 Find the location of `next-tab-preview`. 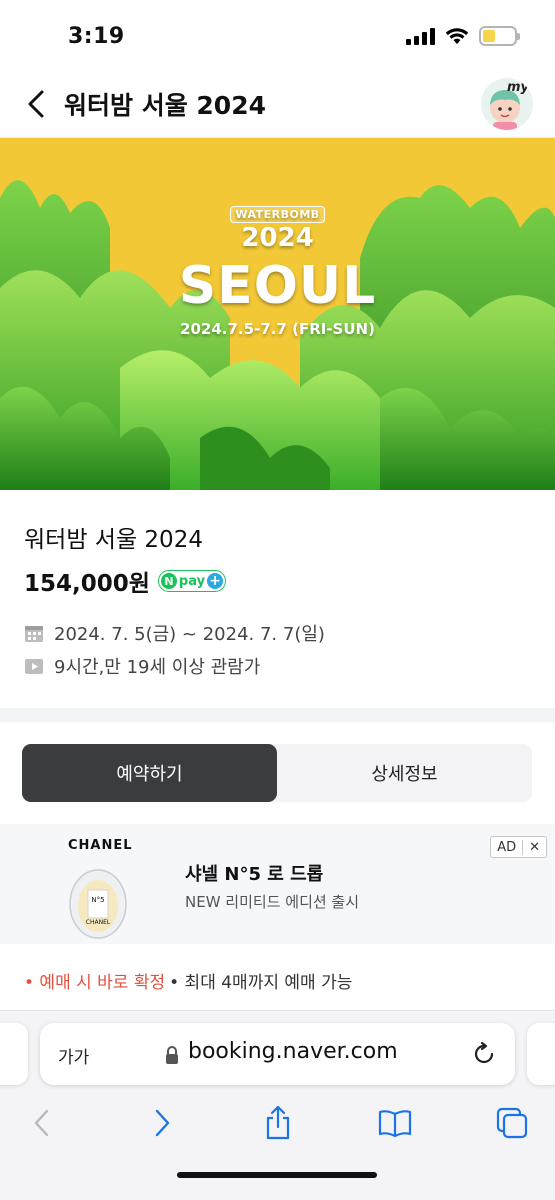

next-tab-preview is located at coordinates (541, 1054).